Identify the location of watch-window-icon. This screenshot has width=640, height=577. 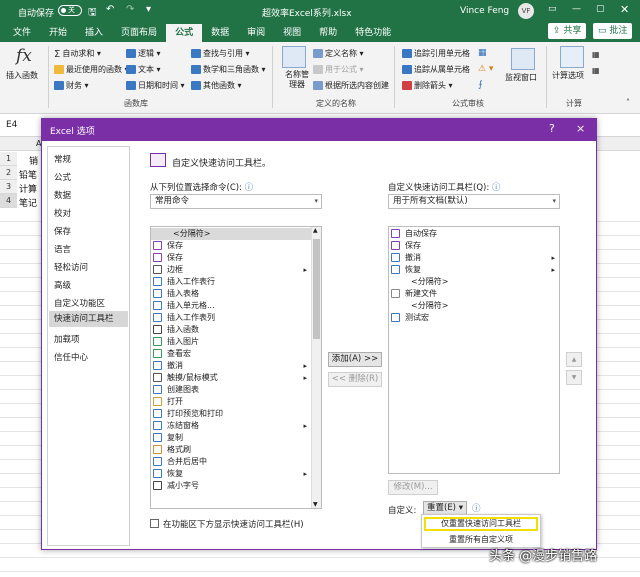
(523, 59).